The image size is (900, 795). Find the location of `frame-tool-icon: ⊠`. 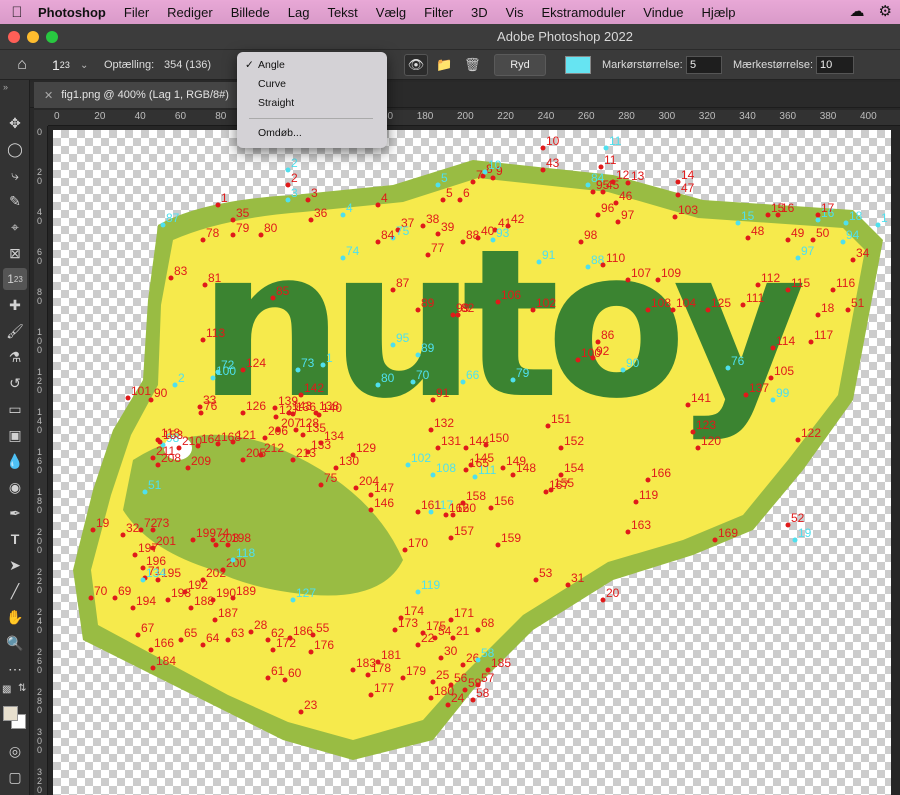

frame-tool-icon: ⊠ is located at coordinates (15, 253).